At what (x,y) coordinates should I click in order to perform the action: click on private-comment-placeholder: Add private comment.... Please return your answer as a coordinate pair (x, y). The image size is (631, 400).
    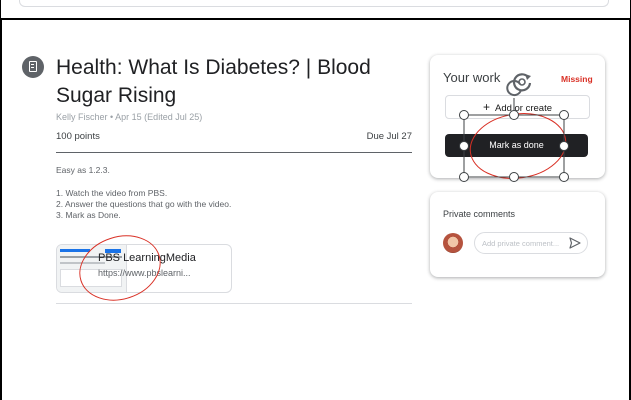
    Looking at the image, I should click on (521, 243).